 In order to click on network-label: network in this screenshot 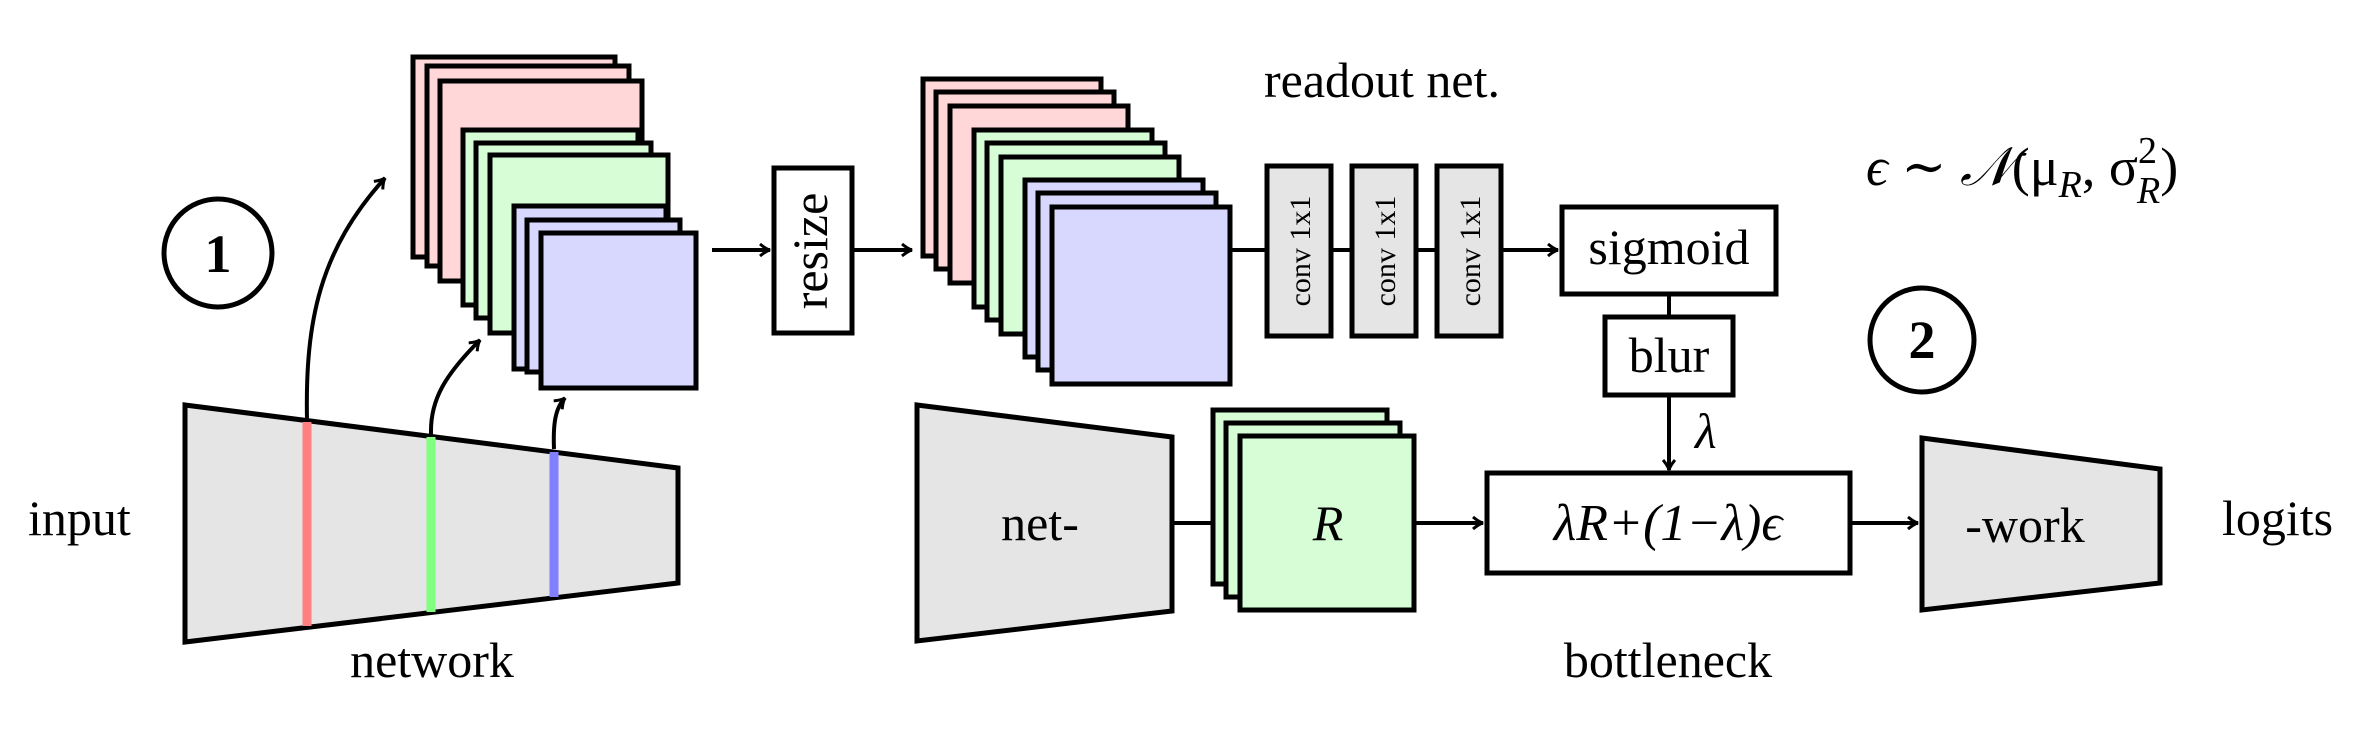, I will do `click(432, 660)`.